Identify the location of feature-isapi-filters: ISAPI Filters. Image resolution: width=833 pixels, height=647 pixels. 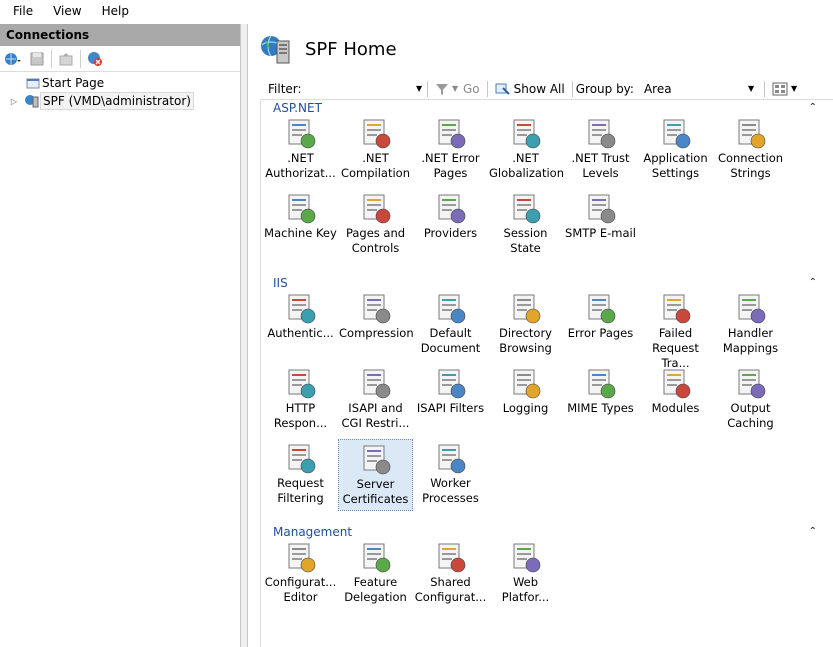
(450, 400).